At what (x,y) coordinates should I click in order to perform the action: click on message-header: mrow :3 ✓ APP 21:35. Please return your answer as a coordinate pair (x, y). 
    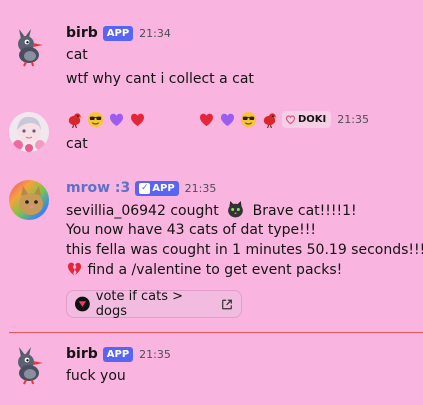
    Looking at the image, I should click on (242, 188).